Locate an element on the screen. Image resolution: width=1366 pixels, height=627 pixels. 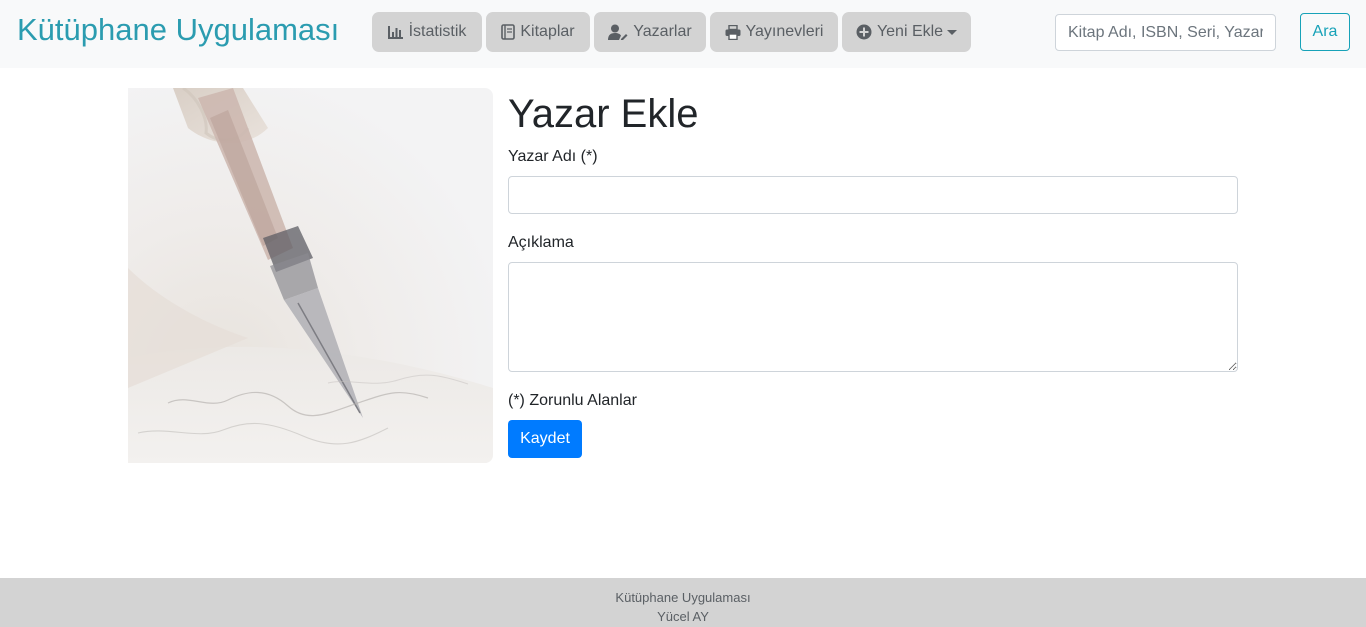
footer: Kütüphane Uygulaması Yücel AY is located at coordinates (683, 602).